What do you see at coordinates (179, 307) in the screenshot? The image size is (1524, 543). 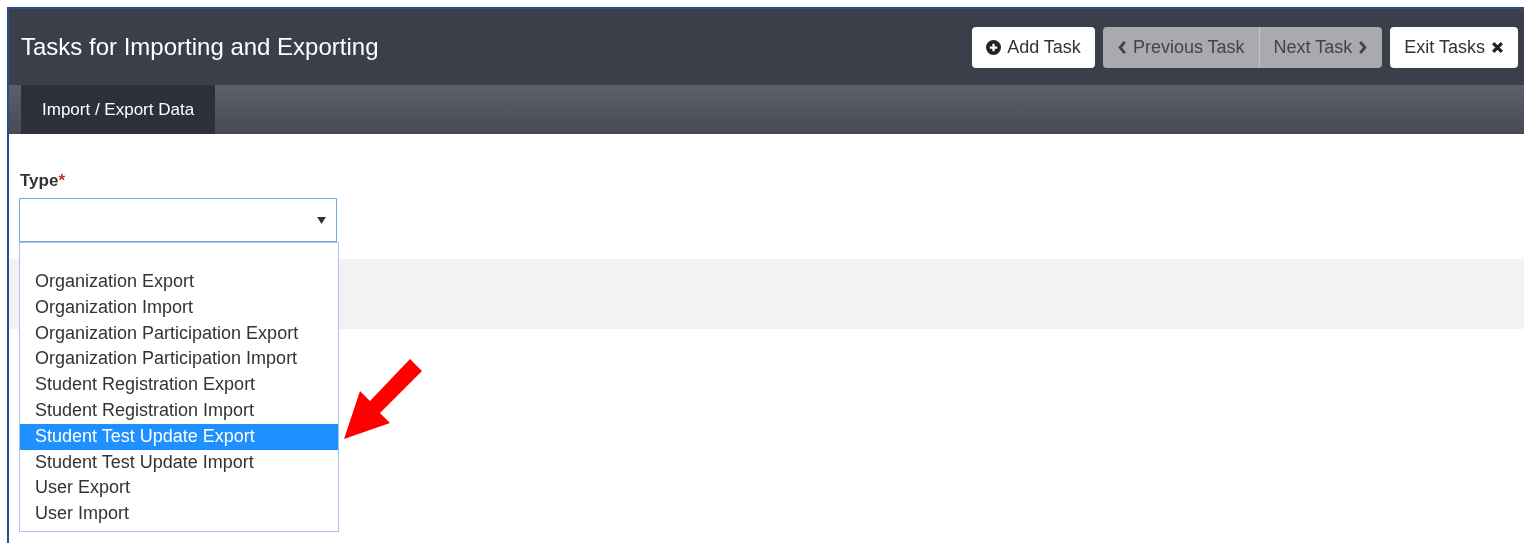 I see `dropdown-option: Organization Import` at bounding box center [179, 307].